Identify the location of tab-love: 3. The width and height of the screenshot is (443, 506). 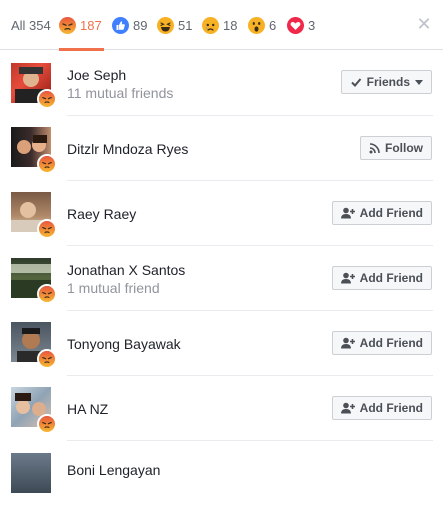
(301, 25).